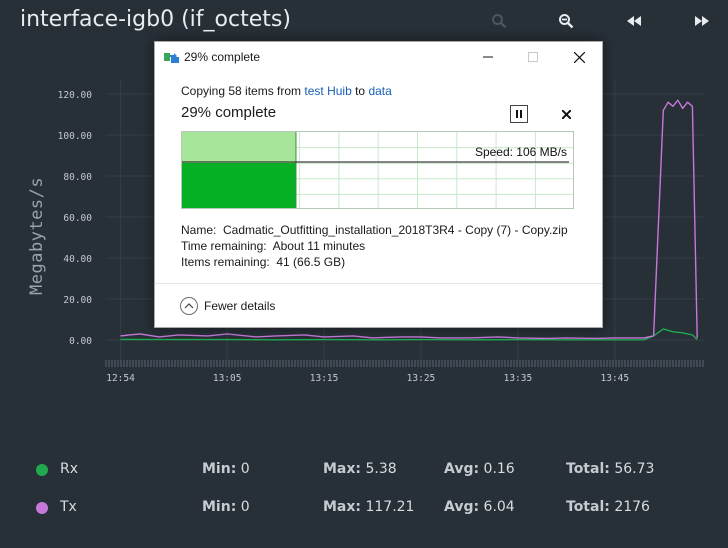  I want to click on transfer-speed-graph: Speed: 106 MB/s, so click(377, 170).